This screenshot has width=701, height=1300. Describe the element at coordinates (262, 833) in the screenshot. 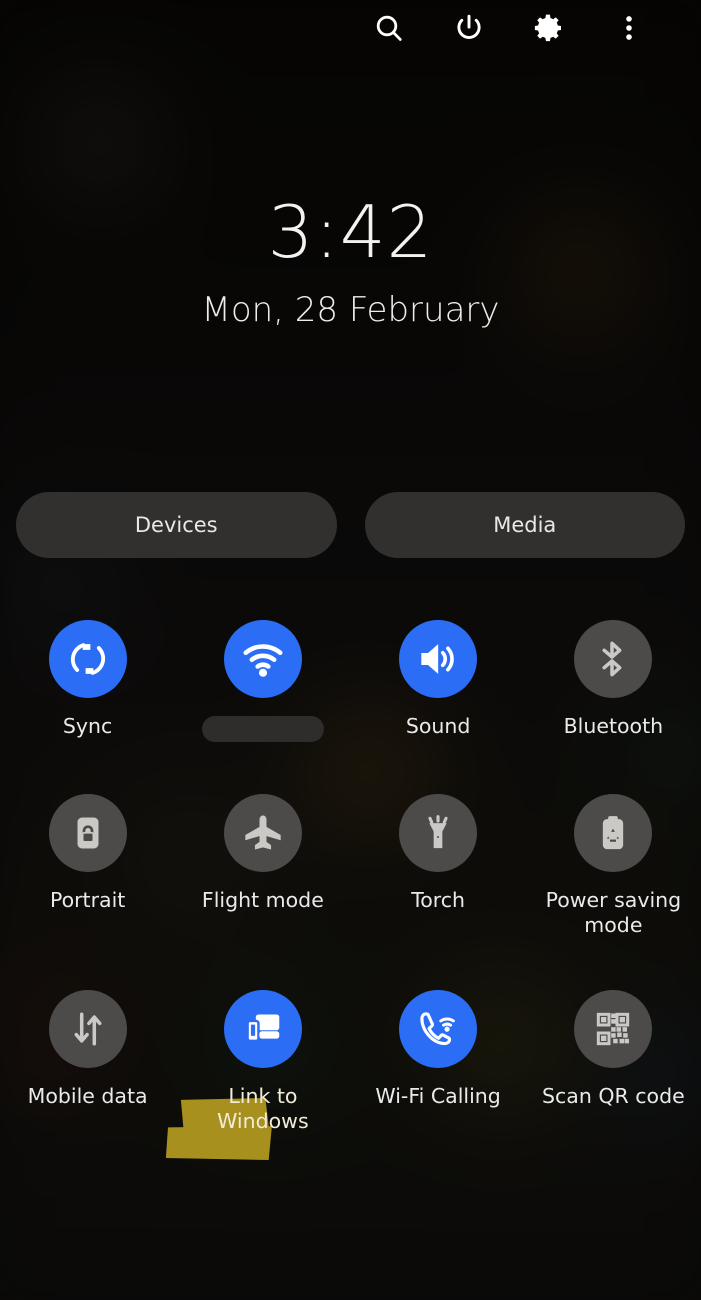

I see `airplane-icon` at that location.